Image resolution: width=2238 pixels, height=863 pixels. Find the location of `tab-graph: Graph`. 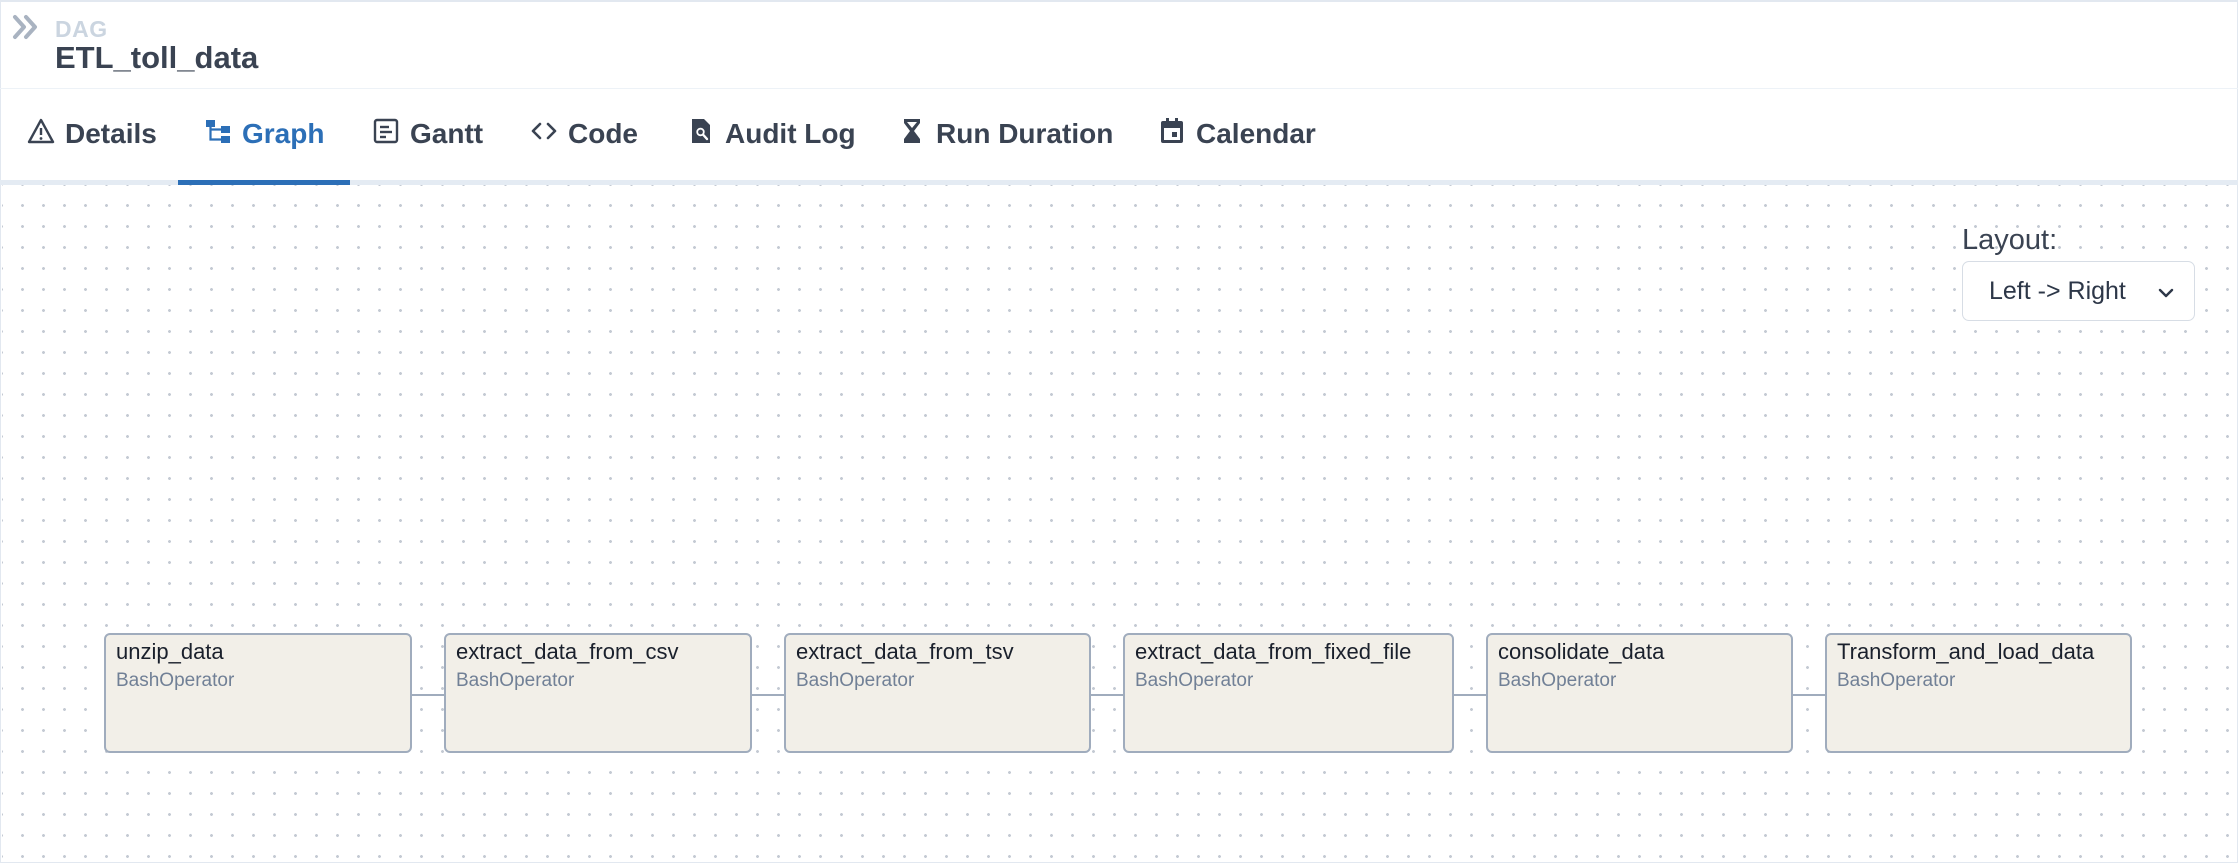

tab-graph: Graph is located at coordinates (264, 136).